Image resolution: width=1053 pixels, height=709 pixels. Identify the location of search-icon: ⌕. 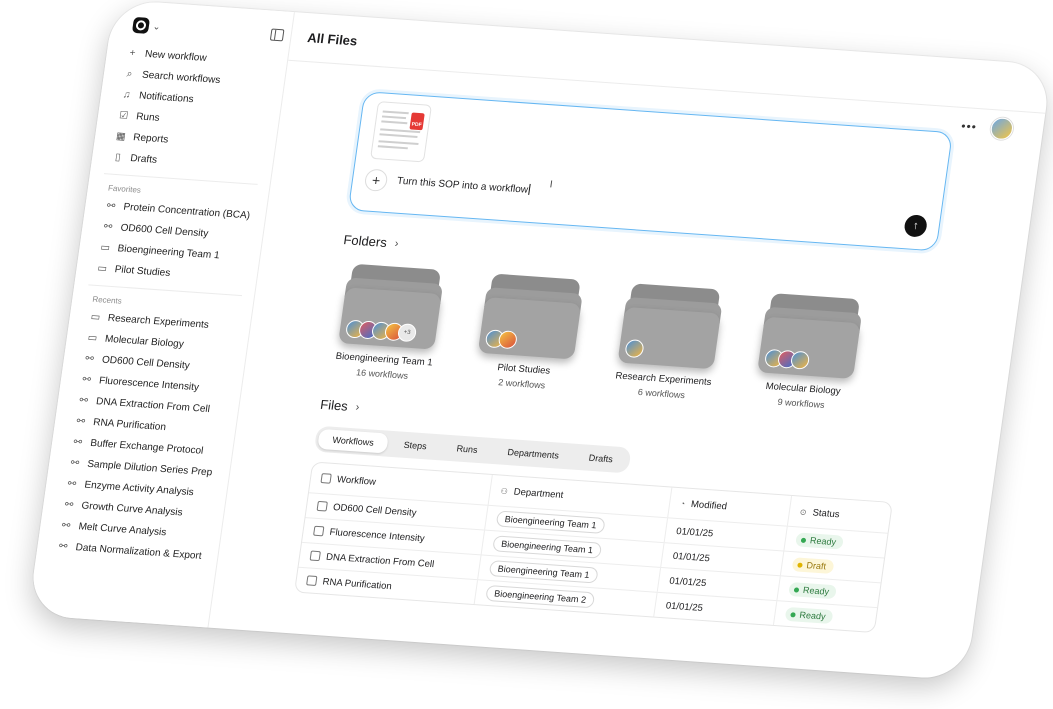
(130, 74).